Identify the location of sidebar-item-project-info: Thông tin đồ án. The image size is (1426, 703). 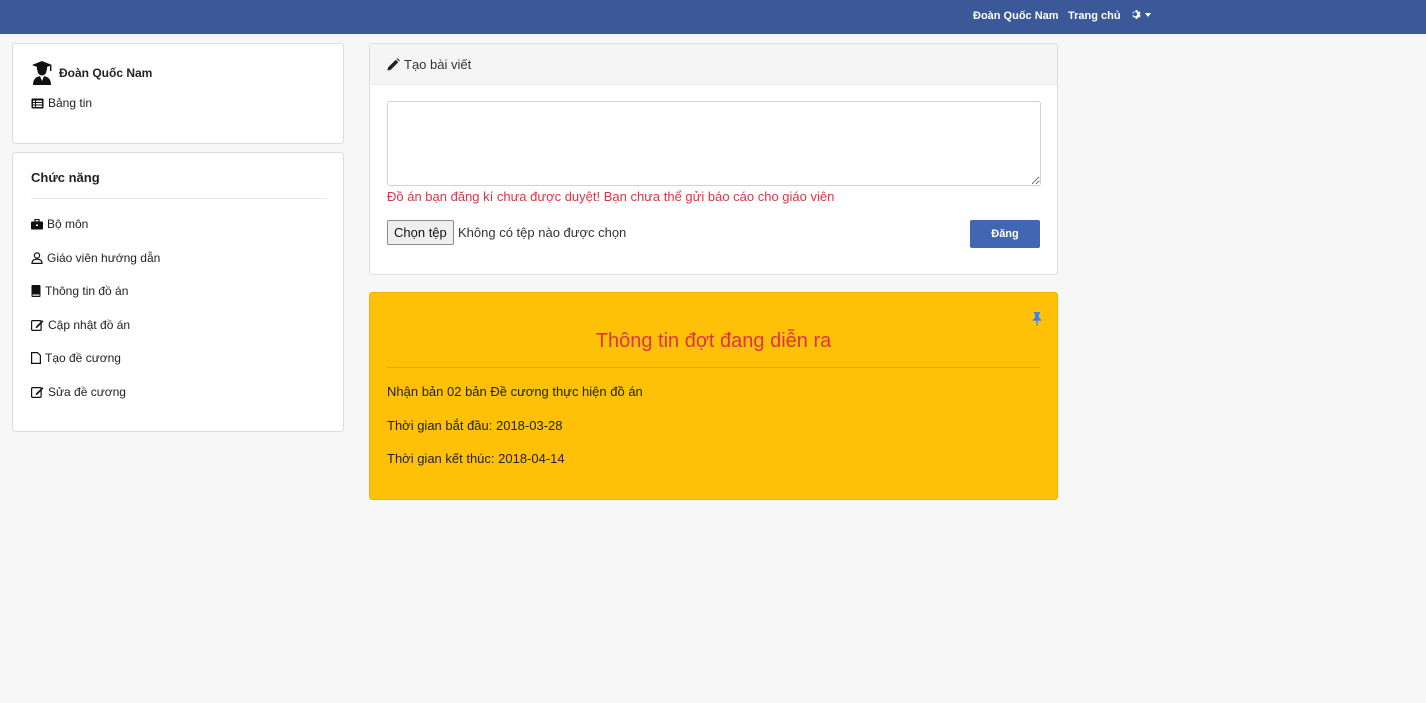
(79, 291).